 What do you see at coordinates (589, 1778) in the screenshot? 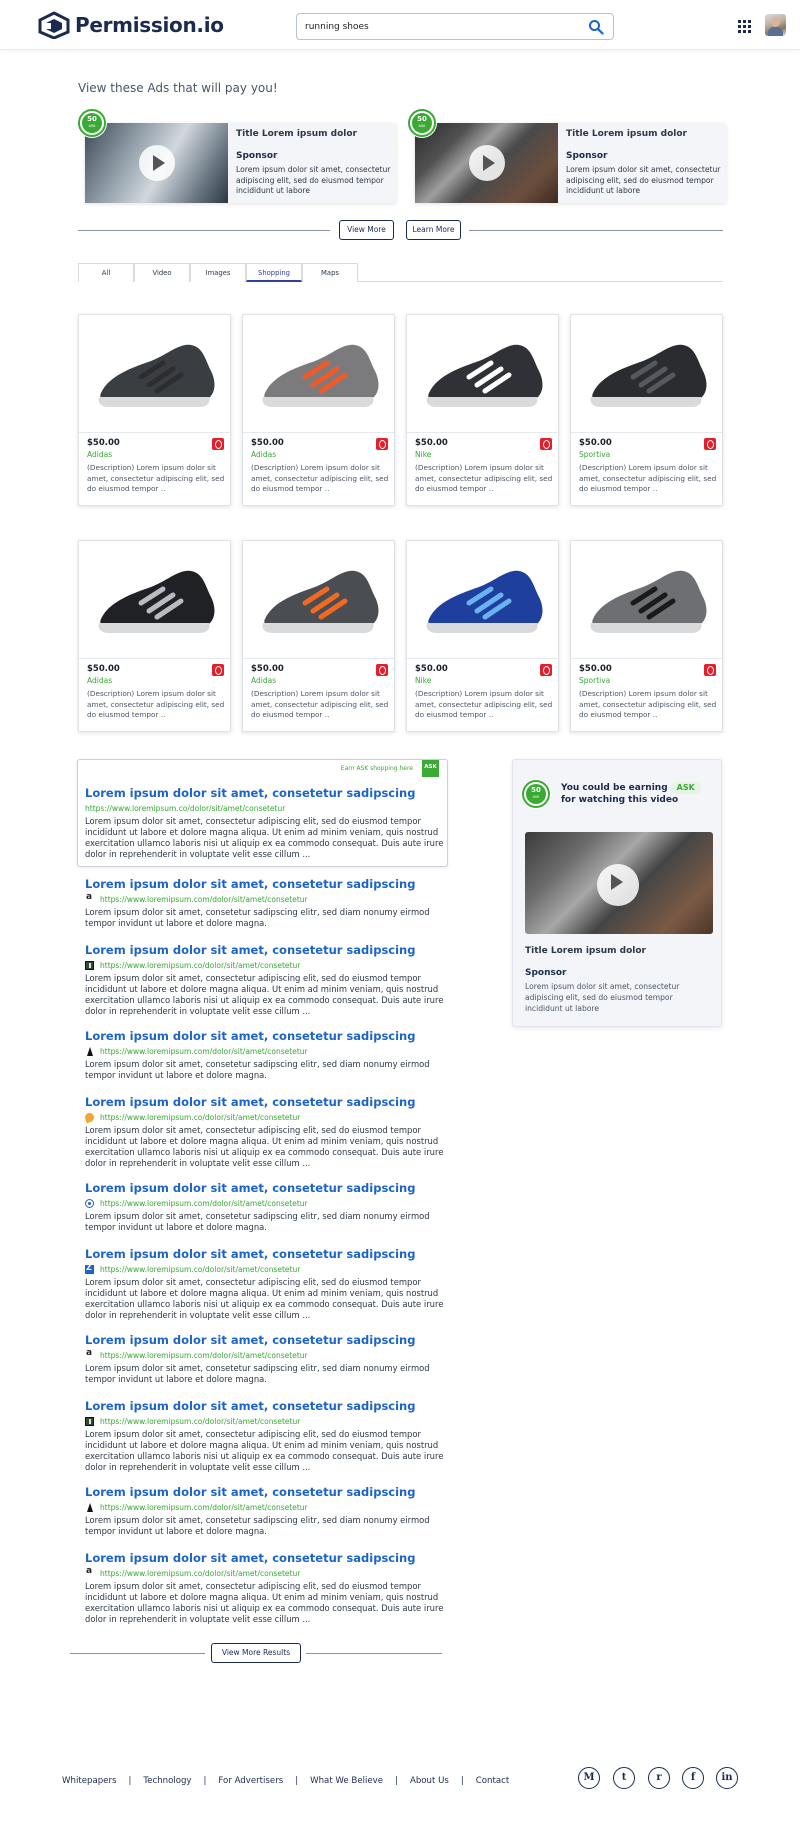
I see `medium-icon: M` at bounding box center [589, 1778].